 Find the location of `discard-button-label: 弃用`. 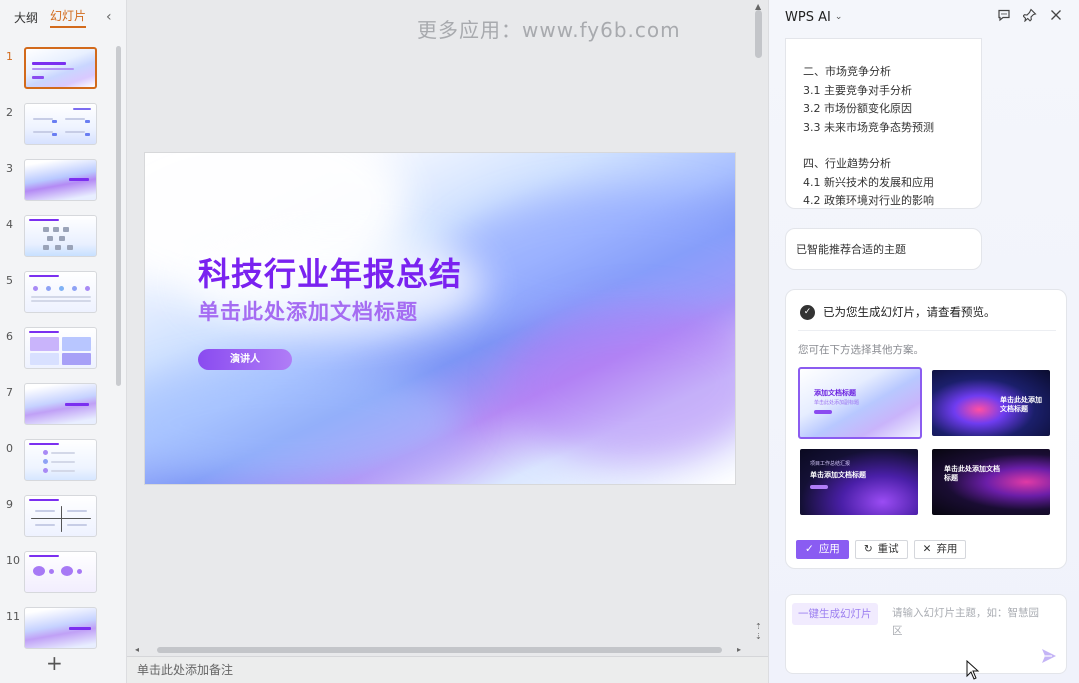

discard-button-label: 弃用 is located at coordinates (947, 549).